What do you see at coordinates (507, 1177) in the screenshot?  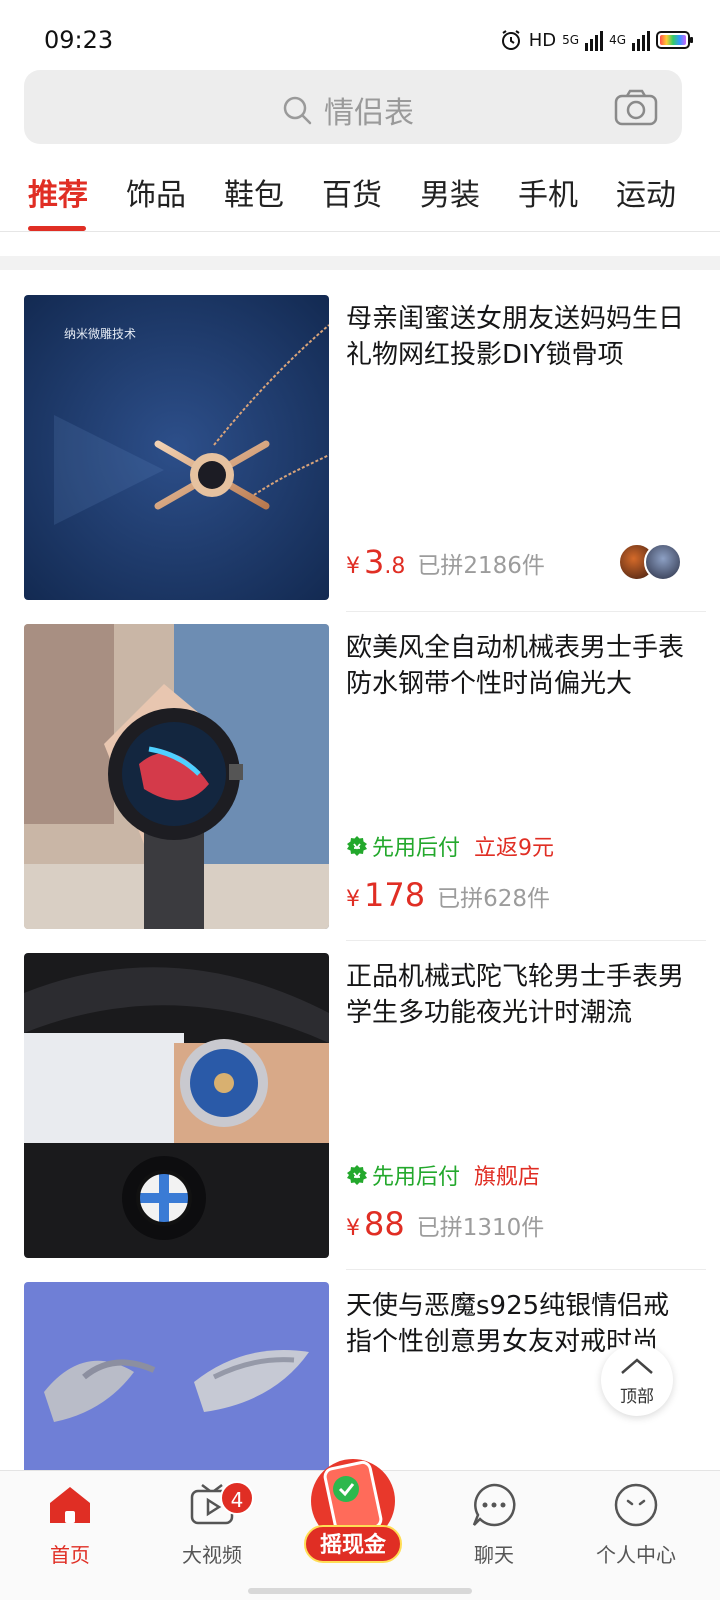 I see `flagship-store-tag: 旗舰店` at bounding box center [507, 1177].